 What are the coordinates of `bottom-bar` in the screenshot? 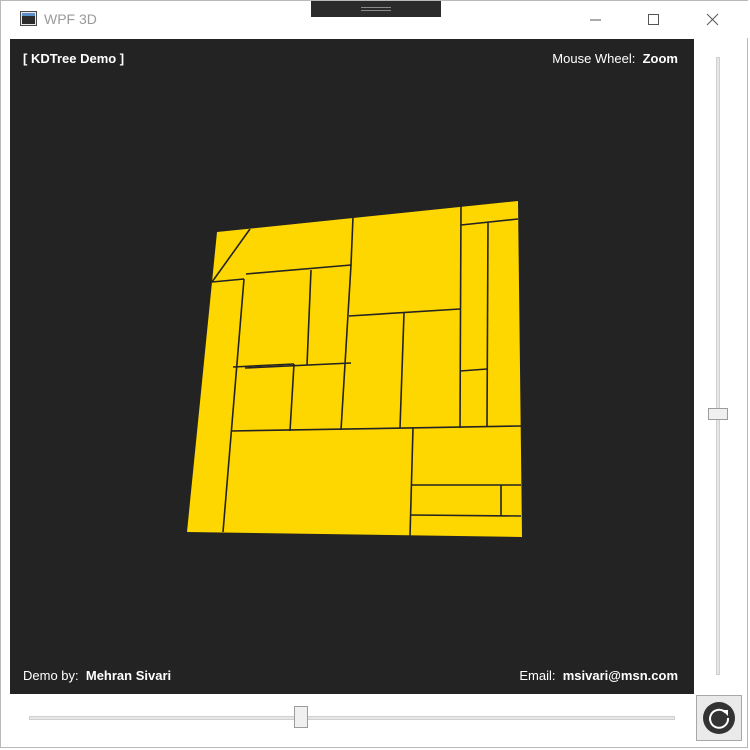 It's located at (352, 718).